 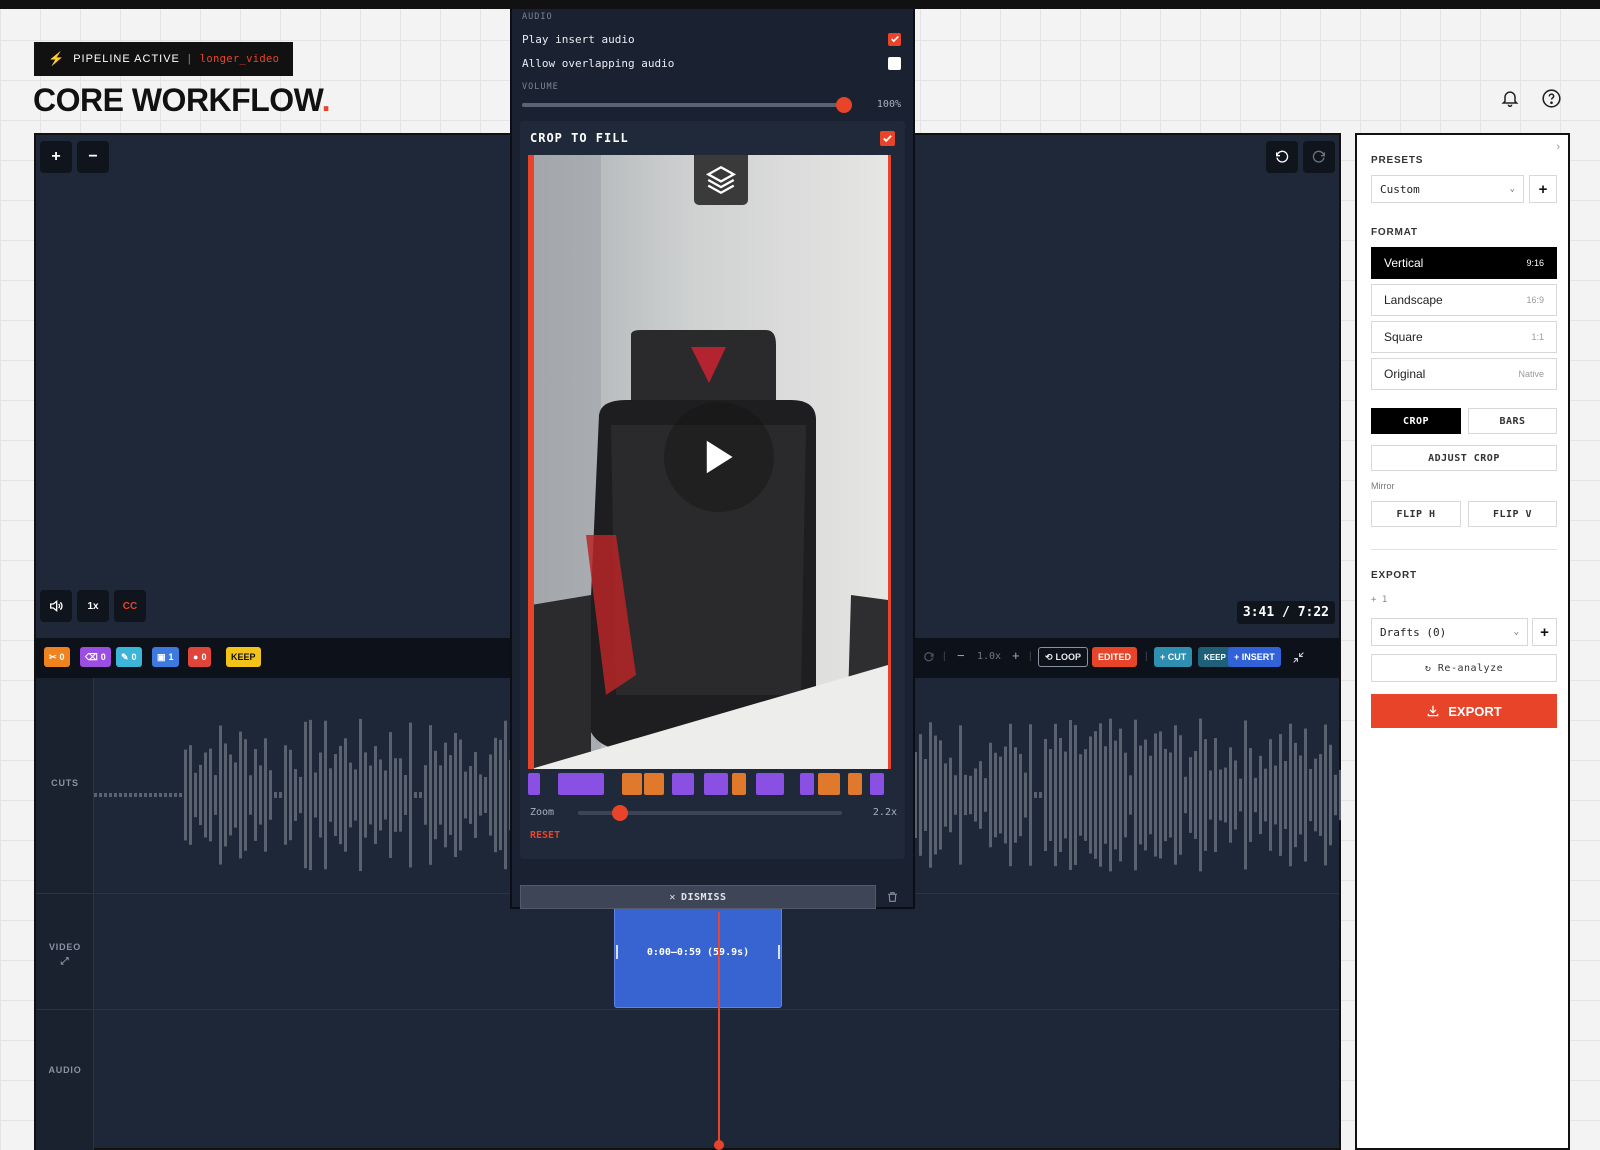 I want to click on add-cut-button: + CUT, so click(x=1173, y=657).